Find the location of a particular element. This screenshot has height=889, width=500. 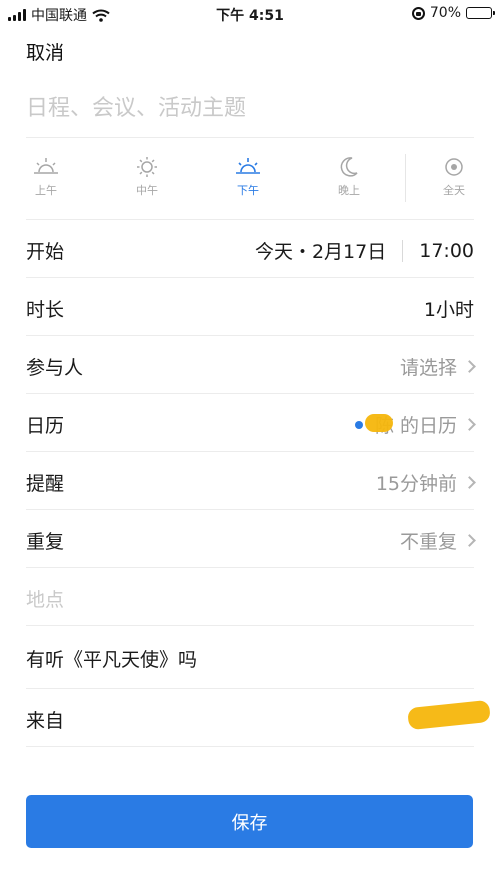

period-noon: 中午 is located at coordinates (147, 174).